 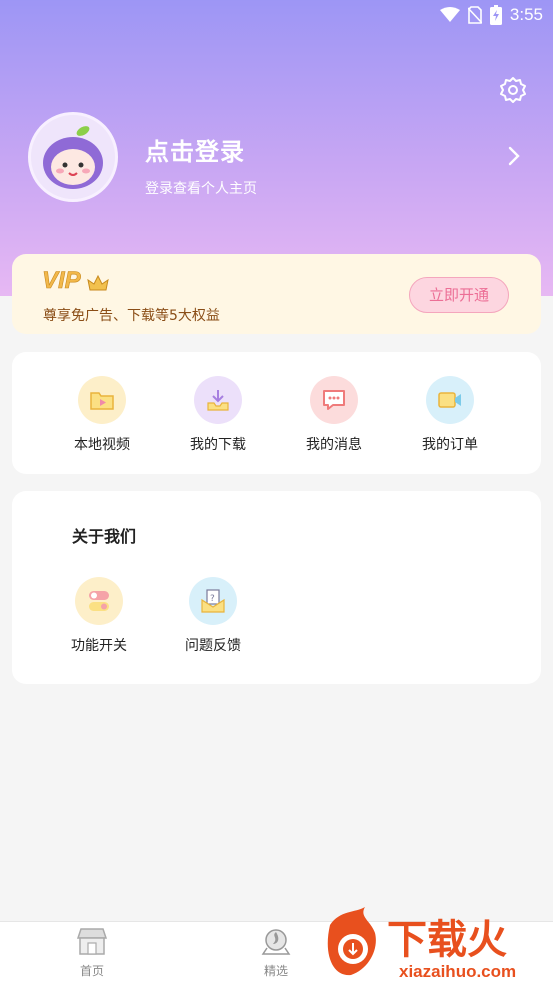 I want to click on vip-logo: VIP, so click(x=77, y=281).